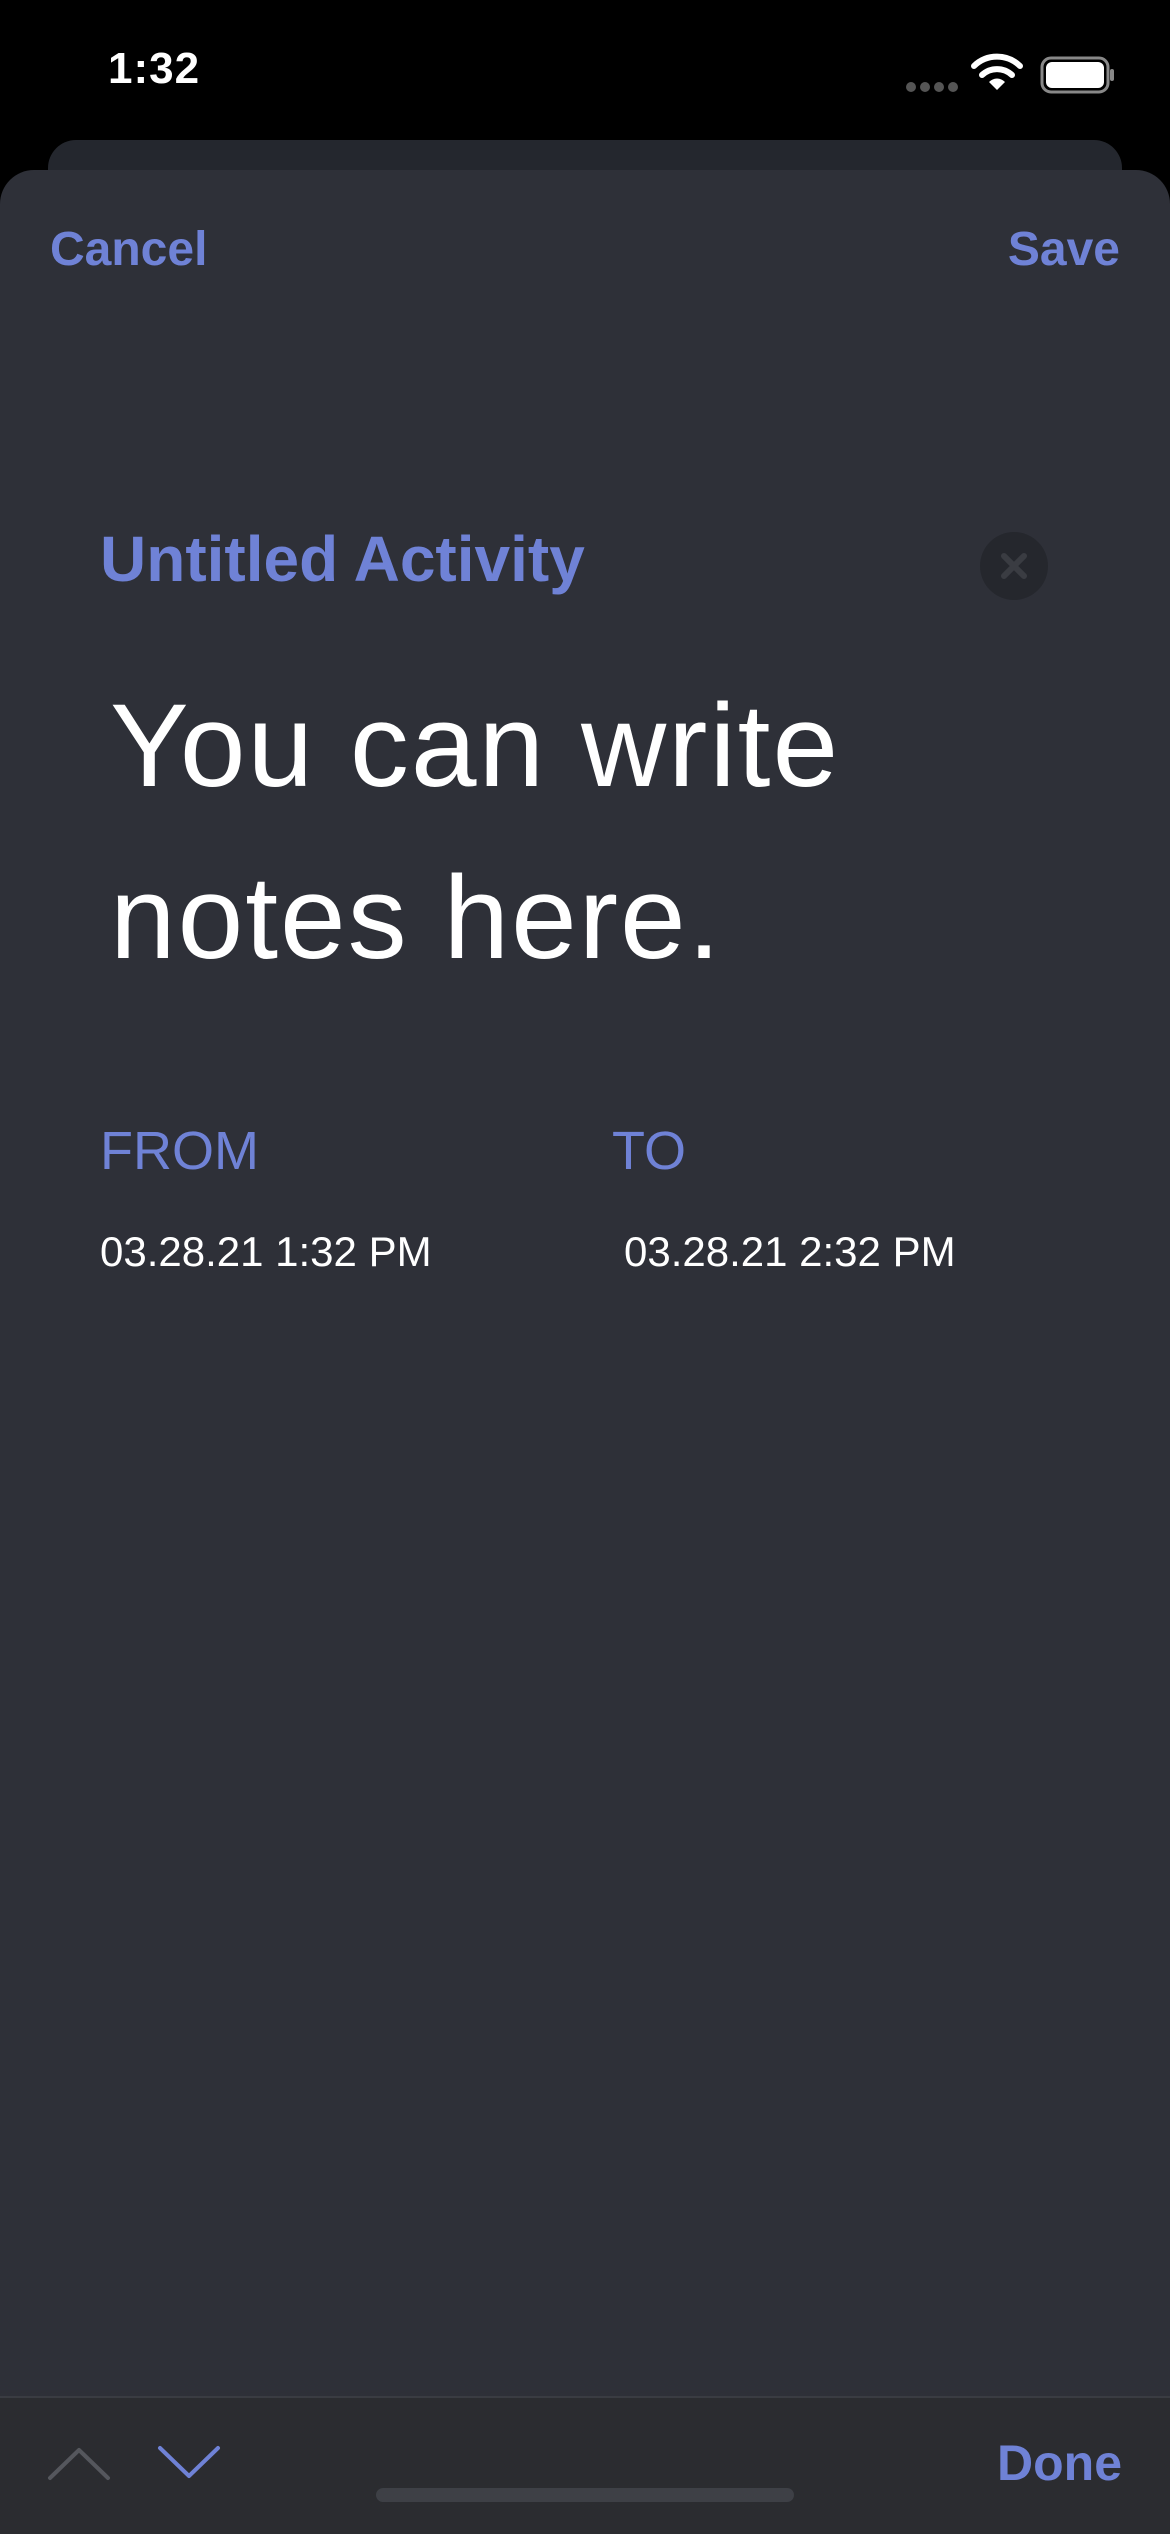  I want to click on signal-icon, so click(932, 87).